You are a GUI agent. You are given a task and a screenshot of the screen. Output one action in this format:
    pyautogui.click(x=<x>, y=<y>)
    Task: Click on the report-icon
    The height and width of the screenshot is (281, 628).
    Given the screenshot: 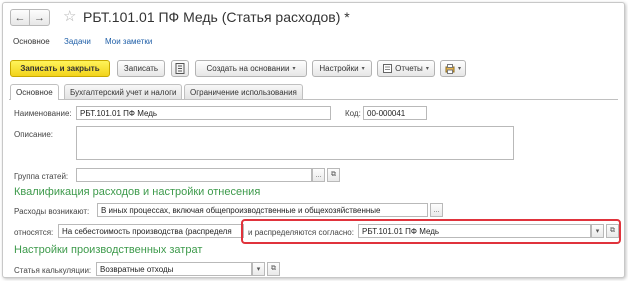 What is the action you would take?
    pyautogui.click(x=388, y=68)
    